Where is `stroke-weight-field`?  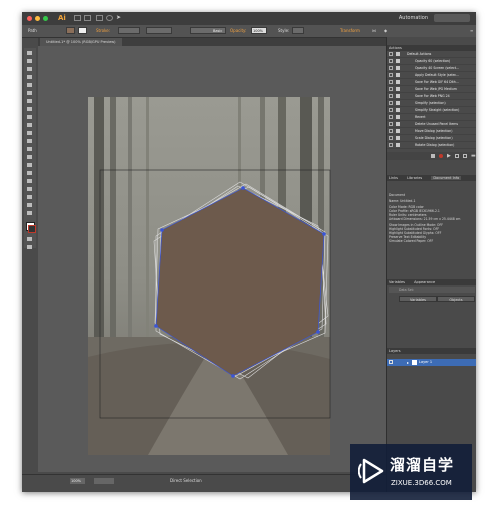
stroke-weight-field is located at coordinates (129, 30).